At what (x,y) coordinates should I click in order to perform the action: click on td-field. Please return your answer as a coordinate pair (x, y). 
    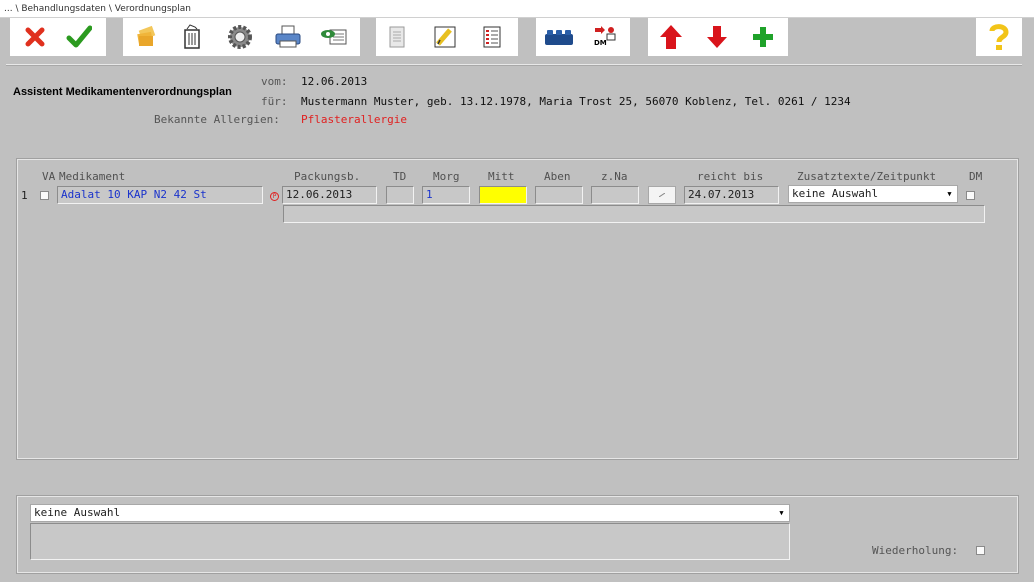
    Looking at the image, I should click on (400, 195).